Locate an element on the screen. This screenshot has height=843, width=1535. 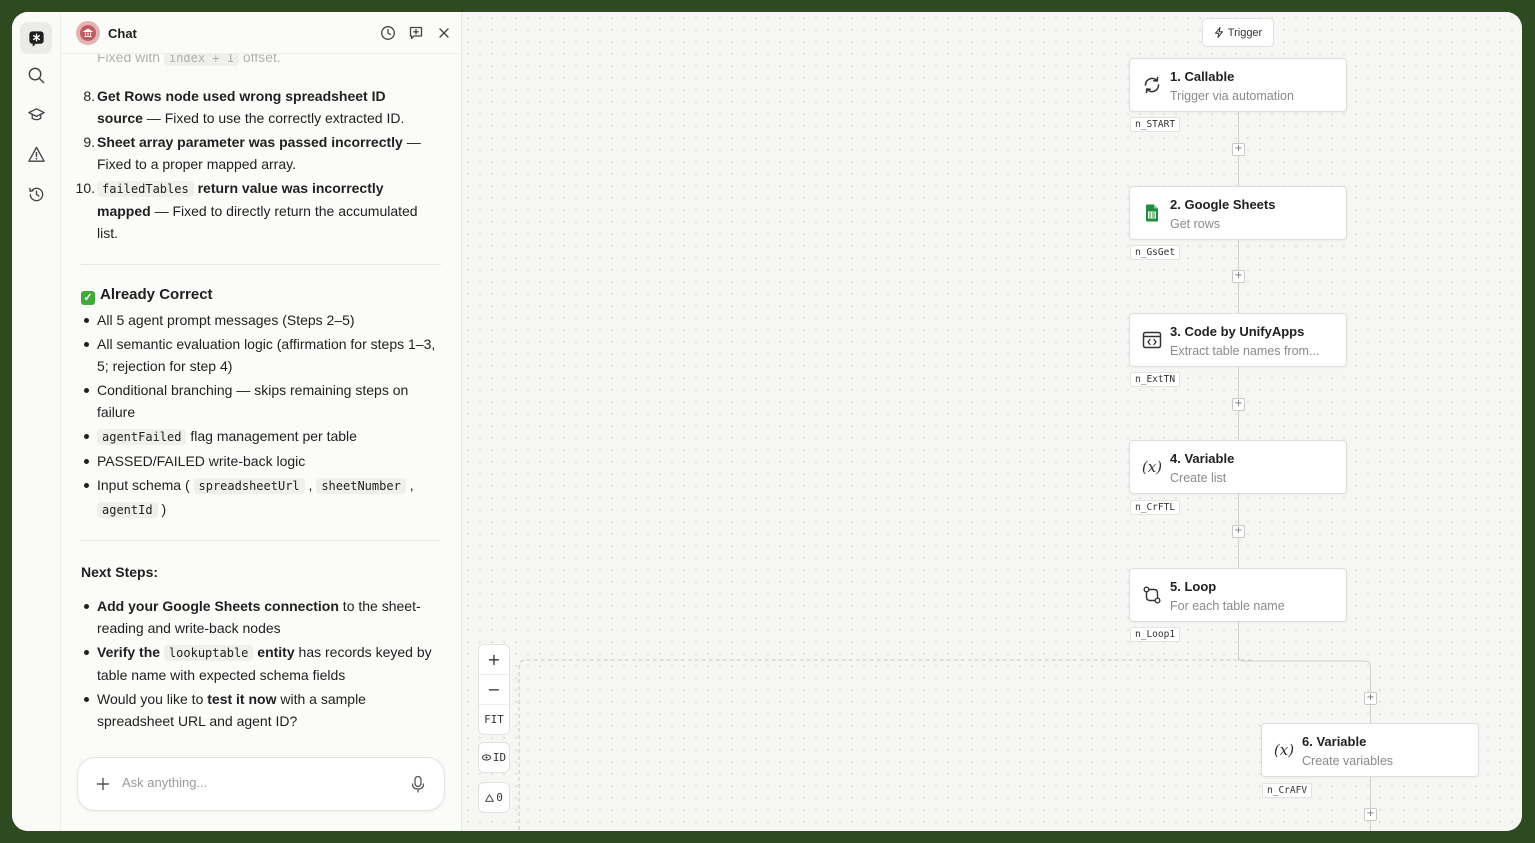
bank-icon is located at coordinates (88, 32).